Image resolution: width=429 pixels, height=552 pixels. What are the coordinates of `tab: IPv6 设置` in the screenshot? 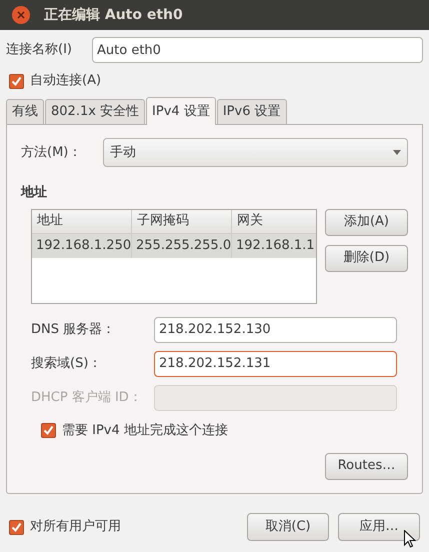 It's located at (251, 111).